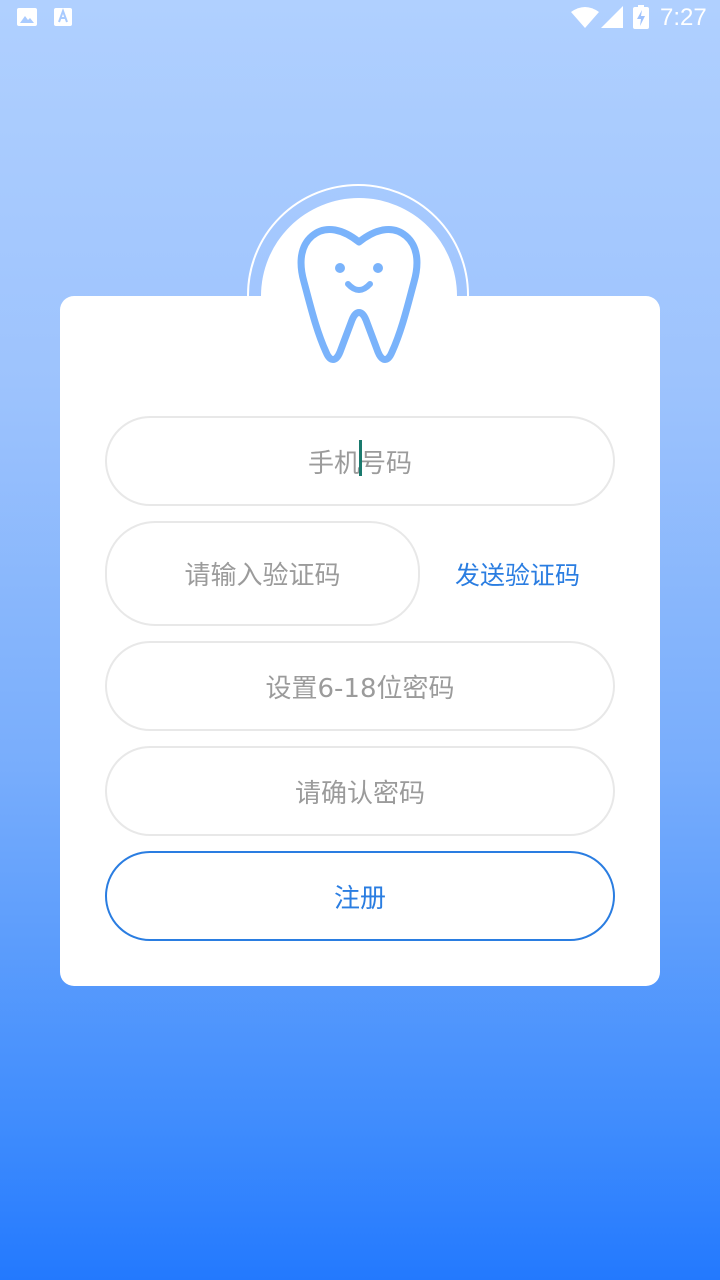  What do you see at coordinates (359, 294) in the screenshot?
I see `tooth-icon` at bounding box center [359, 294].